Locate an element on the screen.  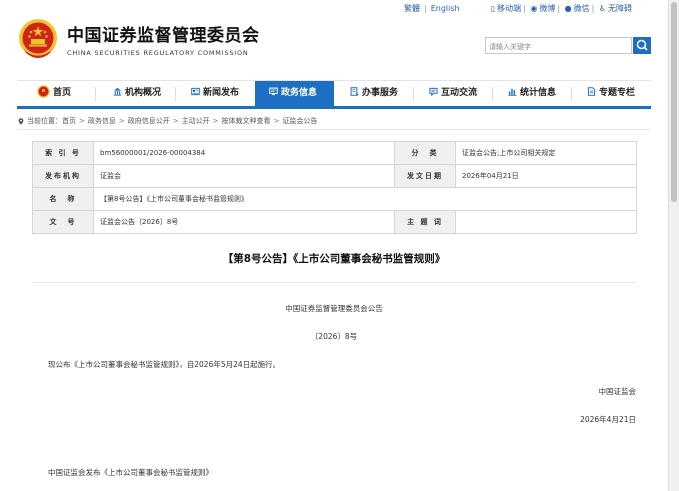
name-label: 名 称 is located at coordinates (63, 199).